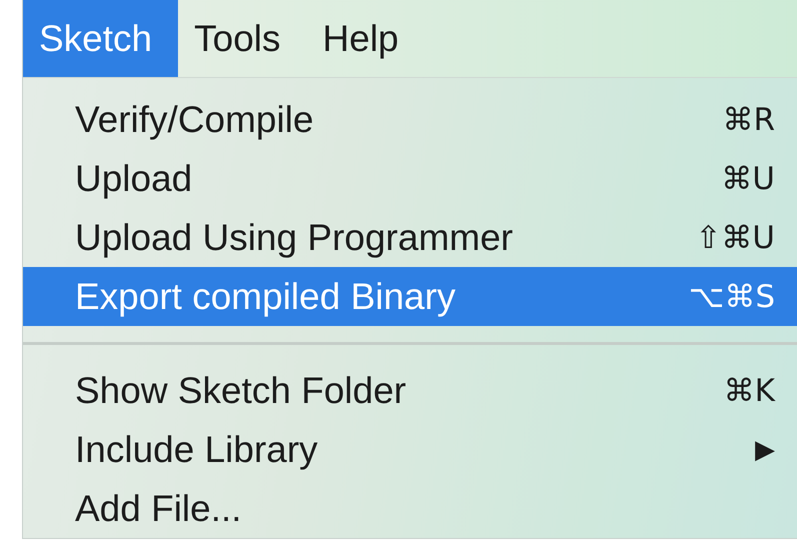 The image size is (797, 546). I want to click on menu-bar-item: Tools, so click(242, 38).